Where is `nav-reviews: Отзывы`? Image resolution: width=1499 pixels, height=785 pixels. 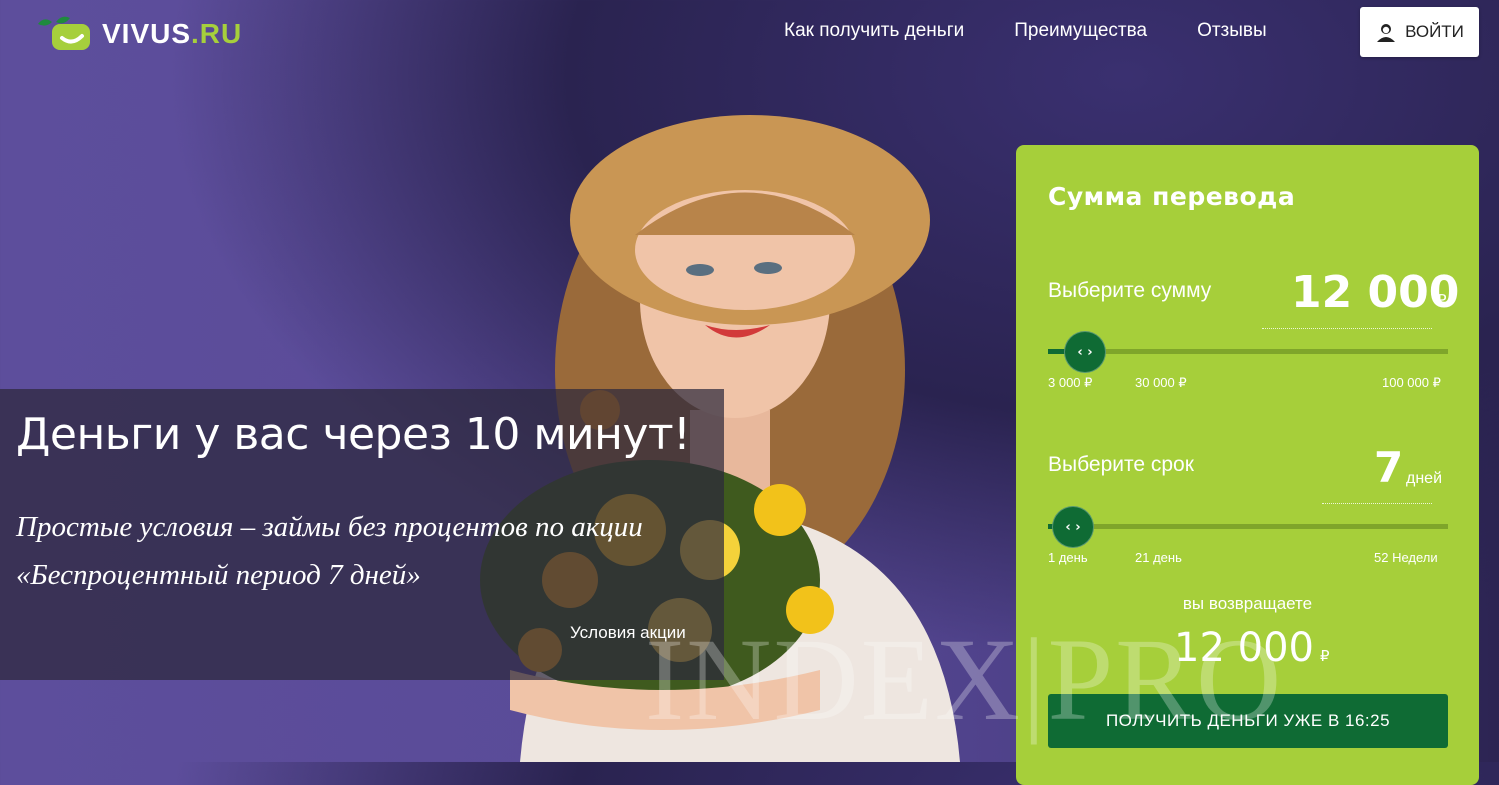
nav-reviews: Отзывы is located at coordinates (1232, 31).